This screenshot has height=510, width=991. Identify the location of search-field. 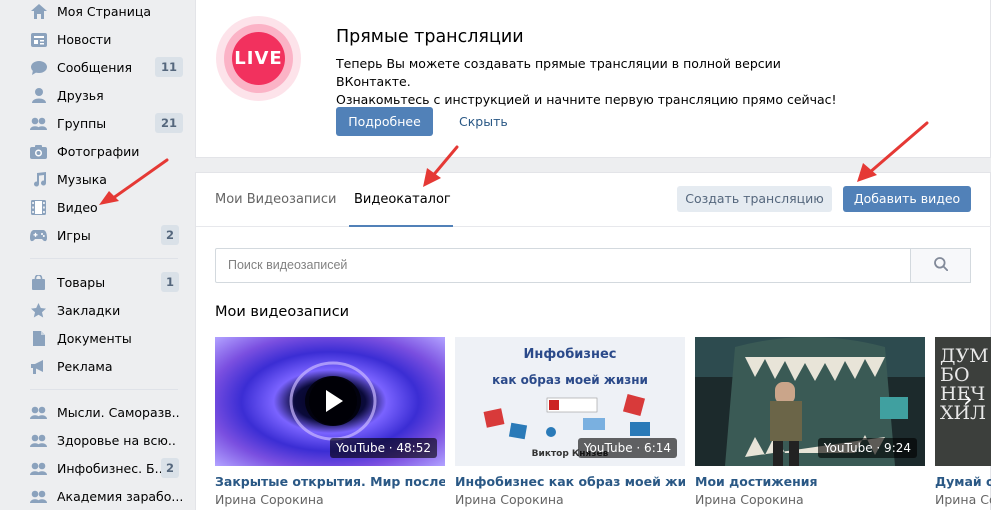
(563, 265).